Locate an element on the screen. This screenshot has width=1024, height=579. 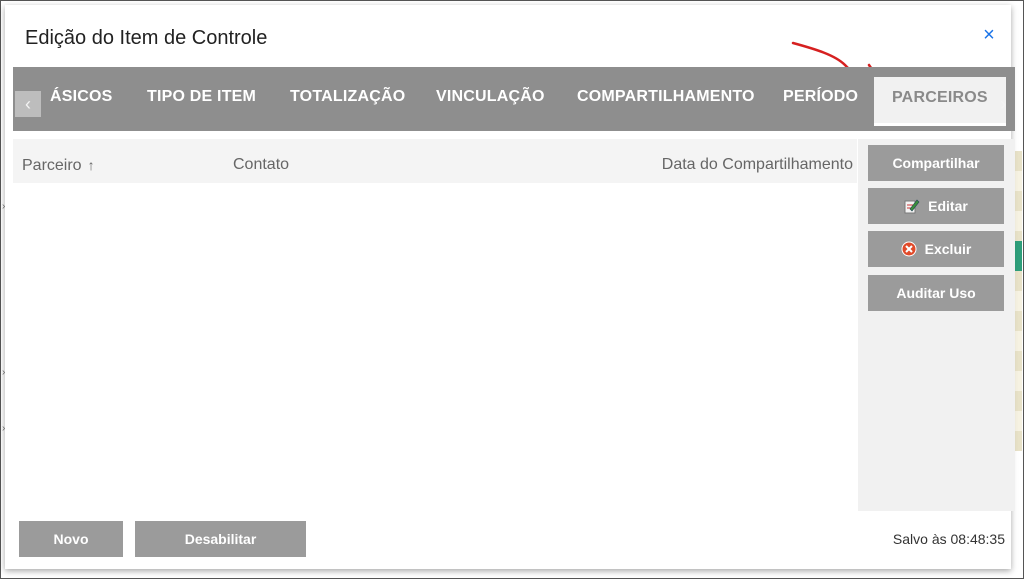
tab-scroll-left-icon: ‹ is located at coordinates (28, 104).